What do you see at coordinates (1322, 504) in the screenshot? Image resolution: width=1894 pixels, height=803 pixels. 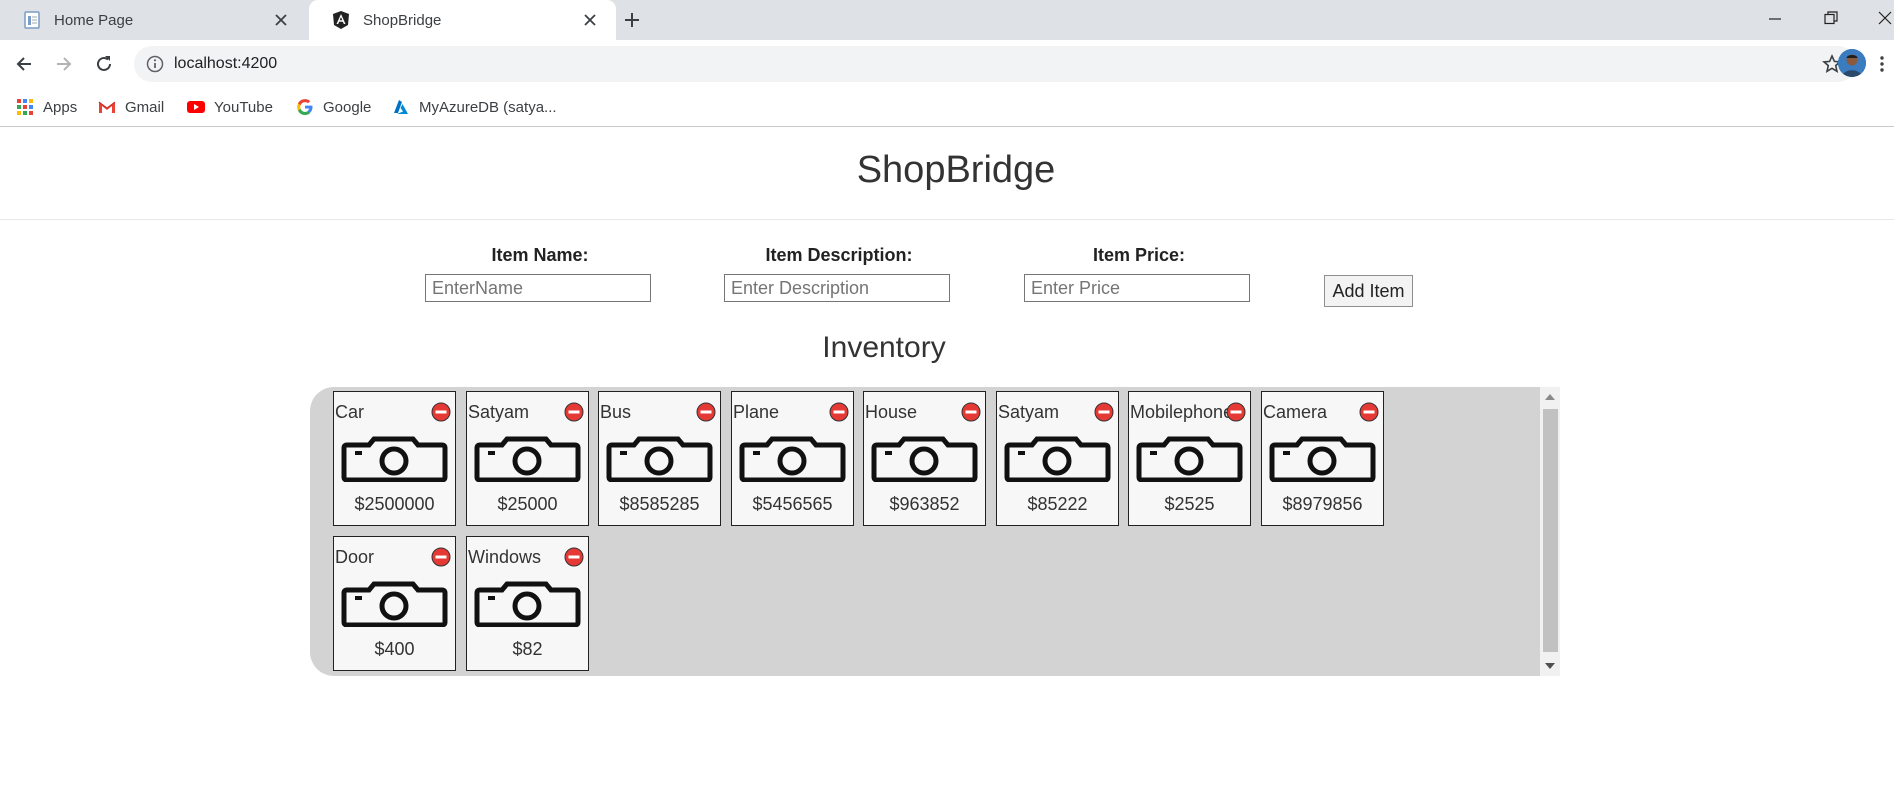 I see `item-price: $8979856` at bounding box center [1322, 504].